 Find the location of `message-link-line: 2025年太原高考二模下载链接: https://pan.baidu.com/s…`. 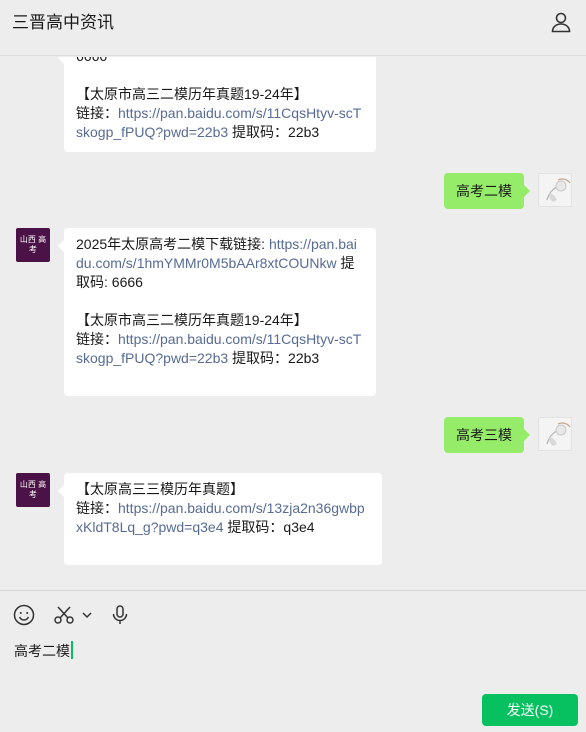

message-link-line: 2025年太原高考二模下载链接: https://pan.baidu.com/s… is located at coordinates (220, 263).